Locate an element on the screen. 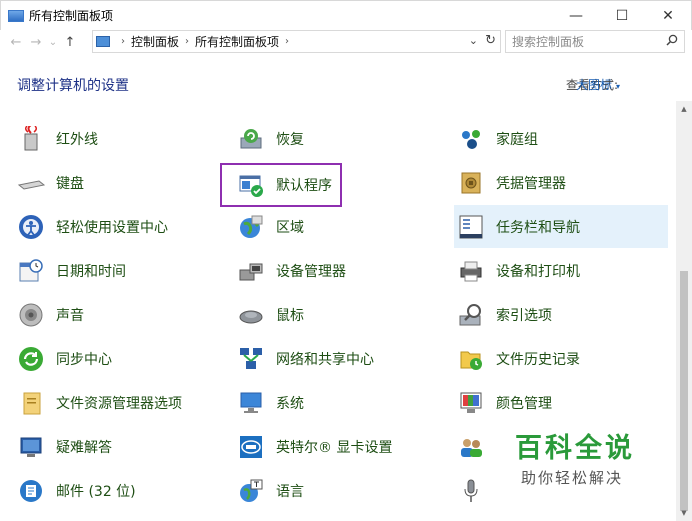  control-panel-icon is located at coordinates (103, 41).